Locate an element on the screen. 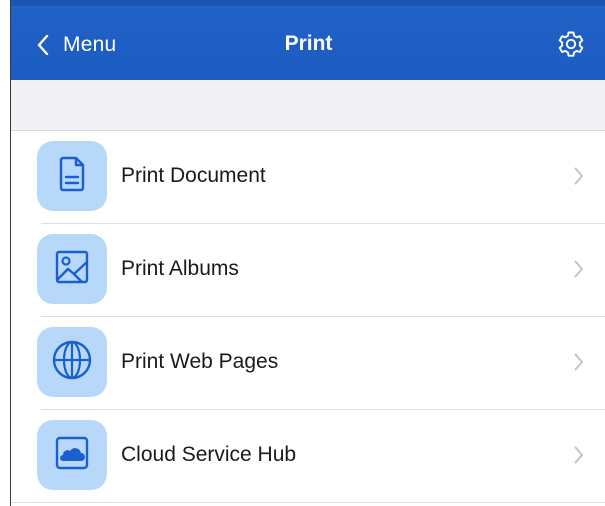  photo-icon is located at coordinates (72, 269).